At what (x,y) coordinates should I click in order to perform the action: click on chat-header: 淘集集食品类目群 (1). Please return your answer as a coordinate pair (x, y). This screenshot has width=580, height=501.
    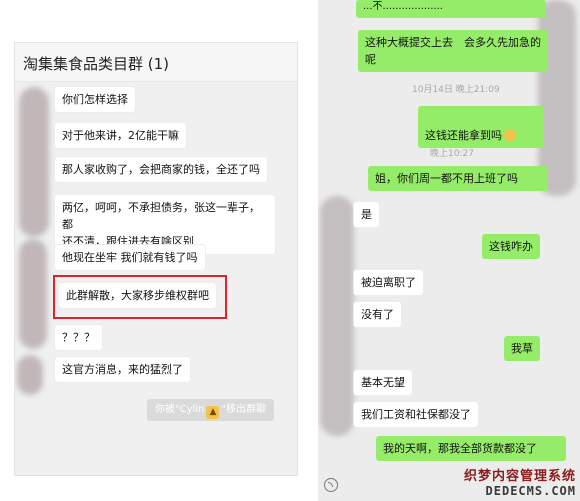
    Looking at the image, I should click on (156, 62).